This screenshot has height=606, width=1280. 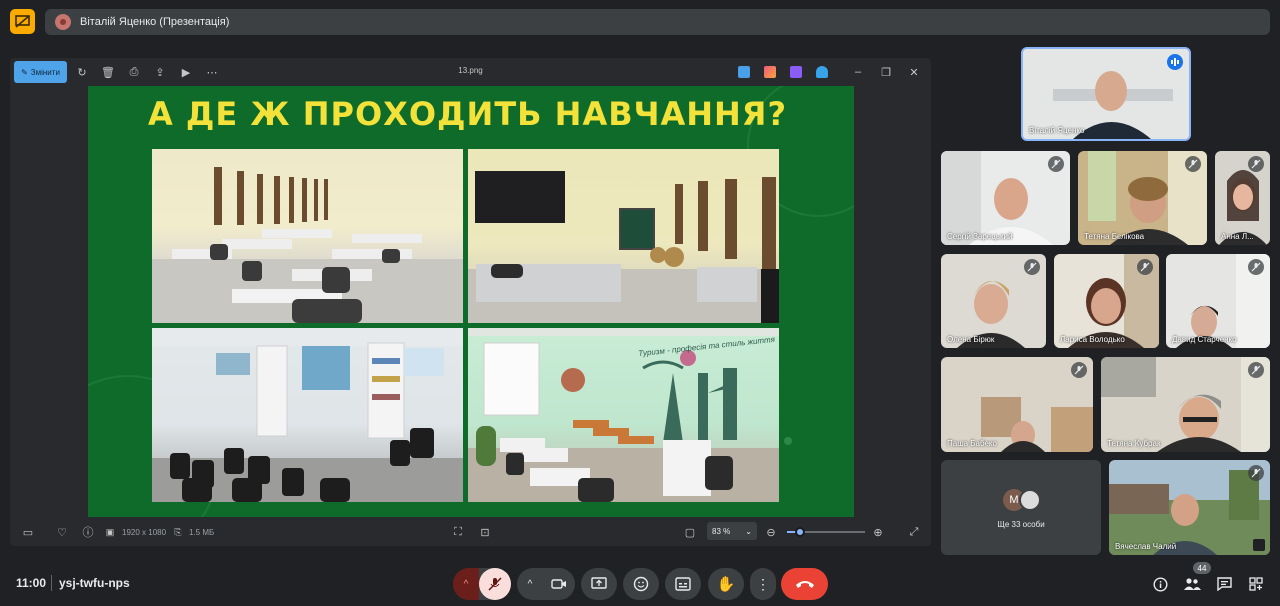 What do you see at coordinates (770, 72) in the screenshot?
I see `designer-app-icon` at bounding box center [770, 72].